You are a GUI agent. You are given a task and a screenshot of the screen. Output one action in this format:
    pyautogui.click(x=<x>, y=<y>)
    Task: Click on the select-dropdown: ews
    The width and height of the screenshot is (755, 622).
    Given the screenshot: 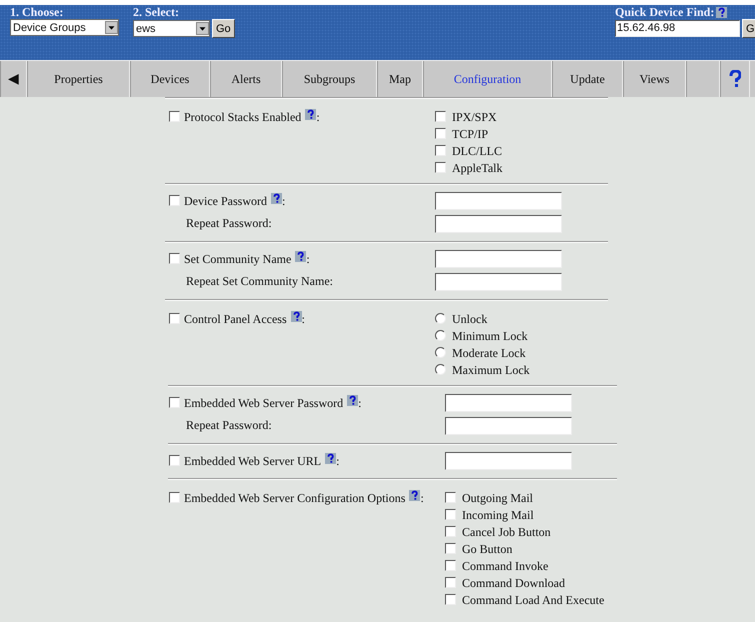 What is the action you would take?
    pyautogui.click(x=171, y=28)
    